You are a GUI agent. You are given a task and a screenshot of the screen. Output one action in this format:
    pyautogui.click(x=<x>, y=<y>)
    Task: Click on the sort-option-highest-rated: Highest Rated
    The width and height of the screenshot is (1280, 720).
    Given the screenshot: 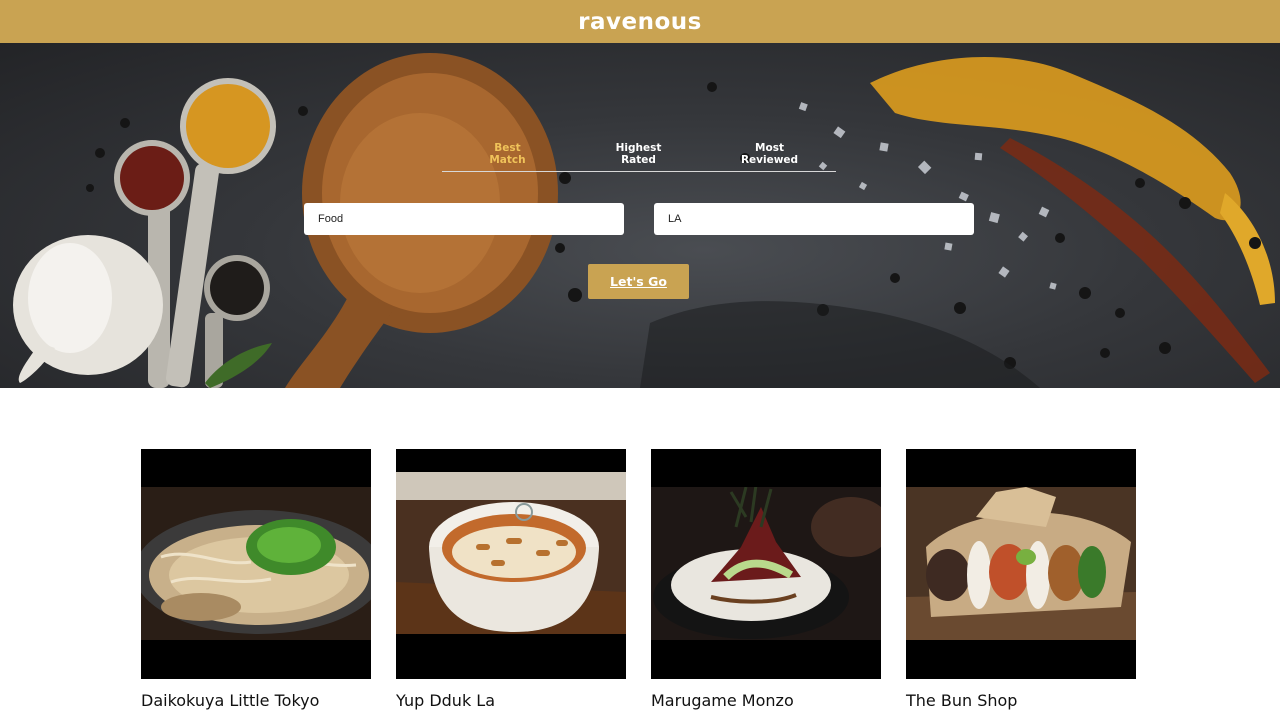 What is the action you would take?
    pyautogui.click(x=638, y=156)
    